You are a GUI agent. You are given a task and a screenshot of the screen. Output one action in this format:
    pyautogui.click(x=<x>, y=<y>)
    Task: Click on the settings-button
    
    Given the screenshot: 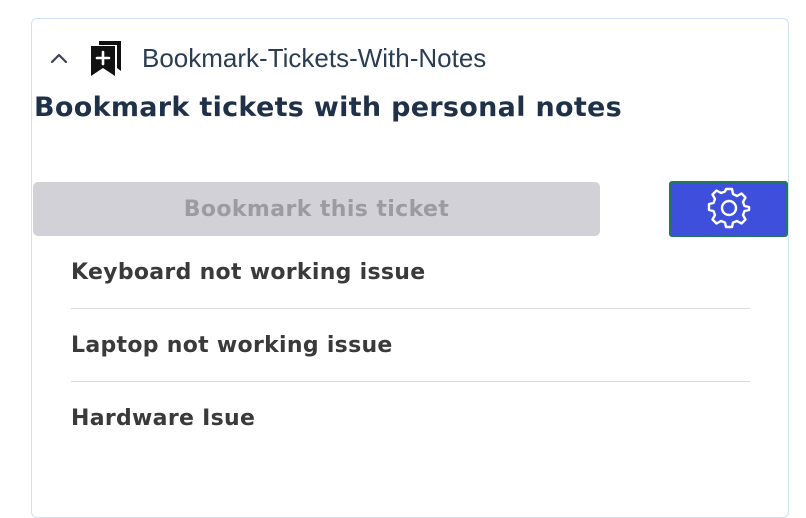 What is the action you would take?
    pyautogui.click(x=728, y=209)
    